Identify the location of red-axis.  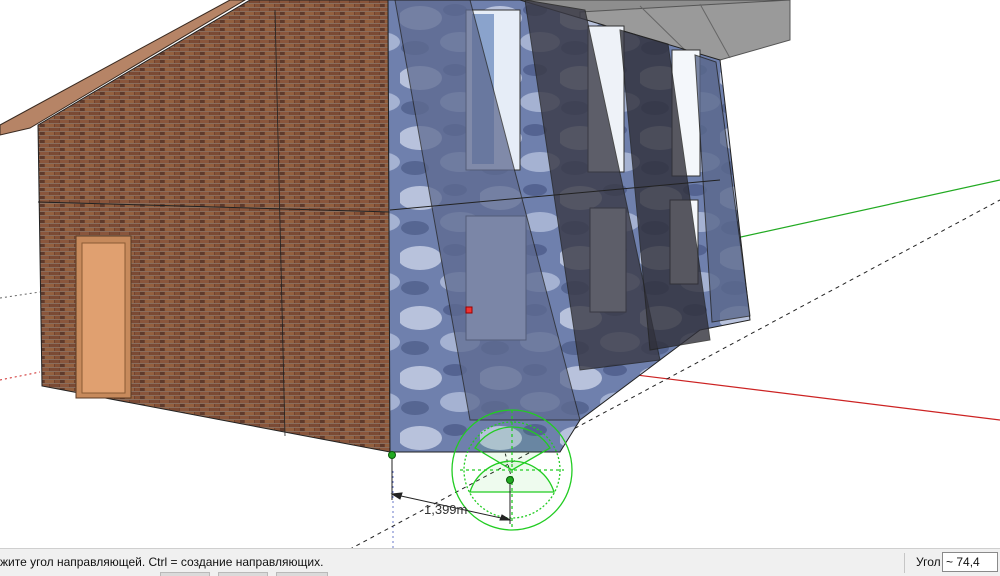
(789, 394).